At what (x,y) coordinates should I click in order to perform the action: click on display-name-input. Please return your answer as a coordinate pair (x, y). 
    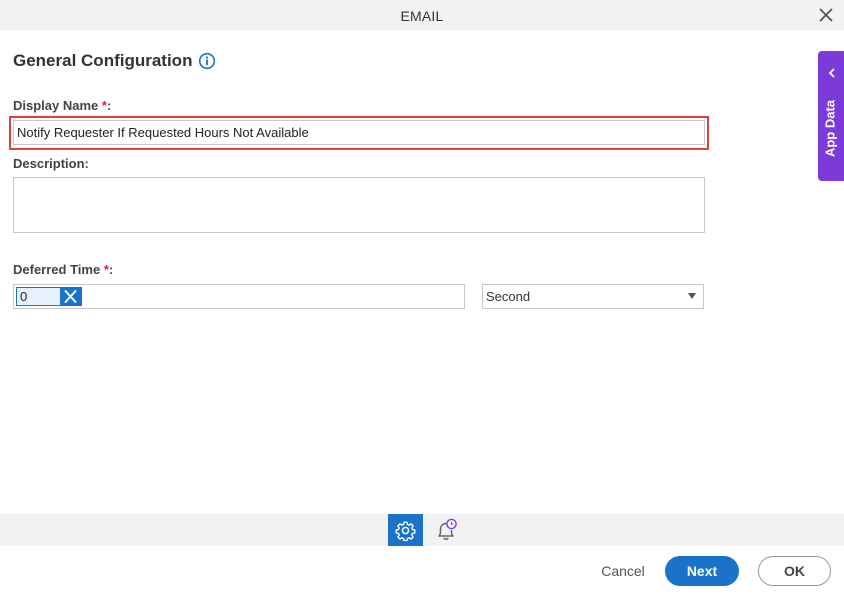
    Looking at the image, I should click on (359, 132).